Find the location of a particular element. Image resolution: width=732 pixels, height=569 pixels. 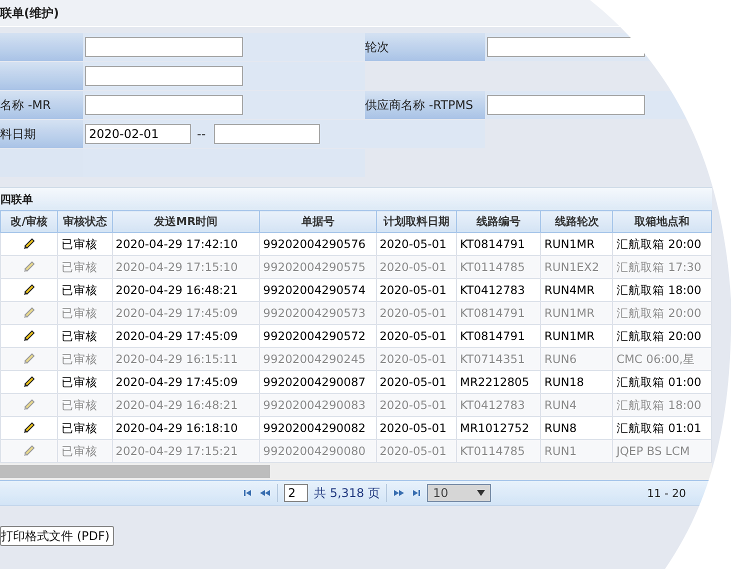

column-header: 计划取料日期 is located at coordinates (416, 221).